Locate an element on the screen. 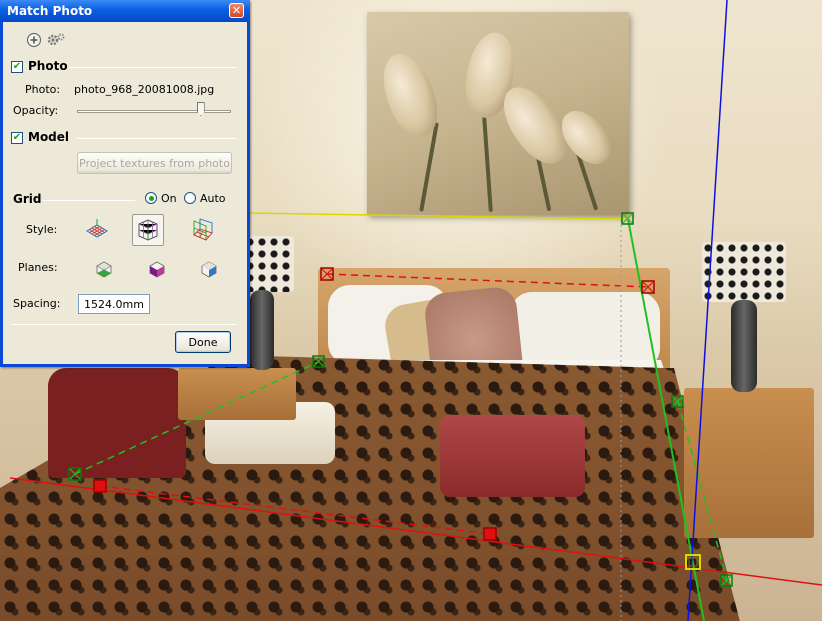 This screenshot has height=621, width=822. green-grip-bed-left is located at coordinates (318, 361).